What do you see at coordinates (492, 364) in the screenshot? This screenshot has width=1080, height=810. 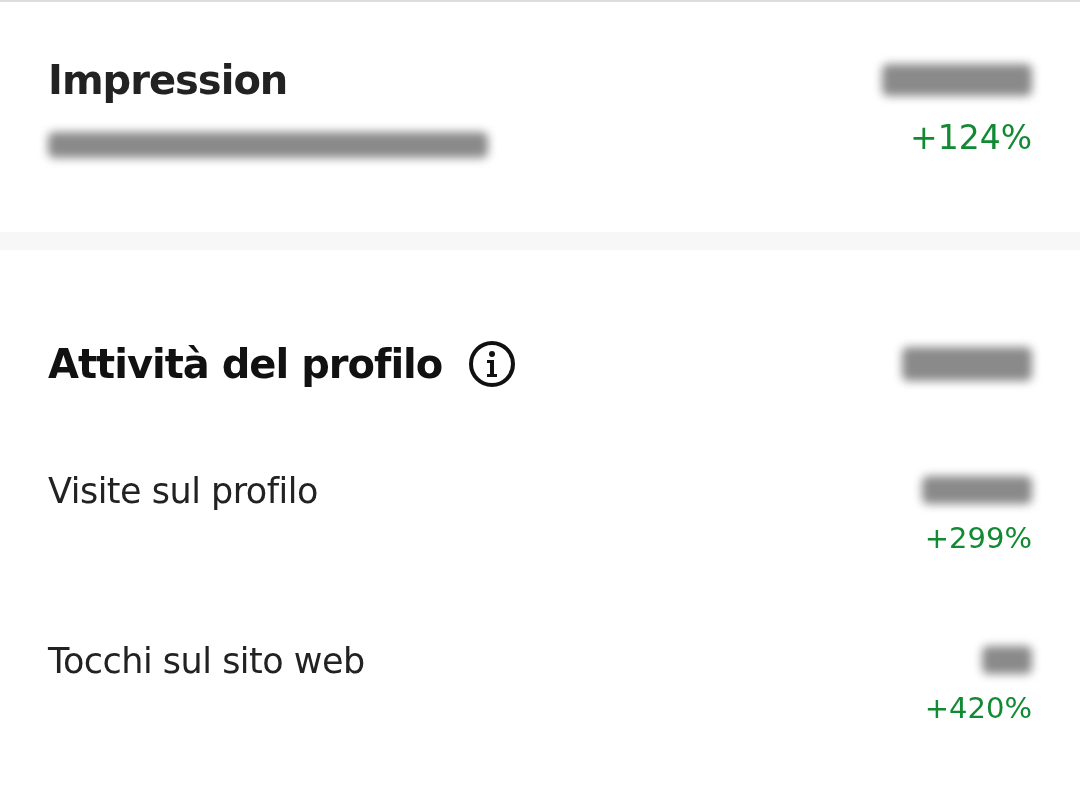 I see `info-icon` at bounding box center [492, 364].